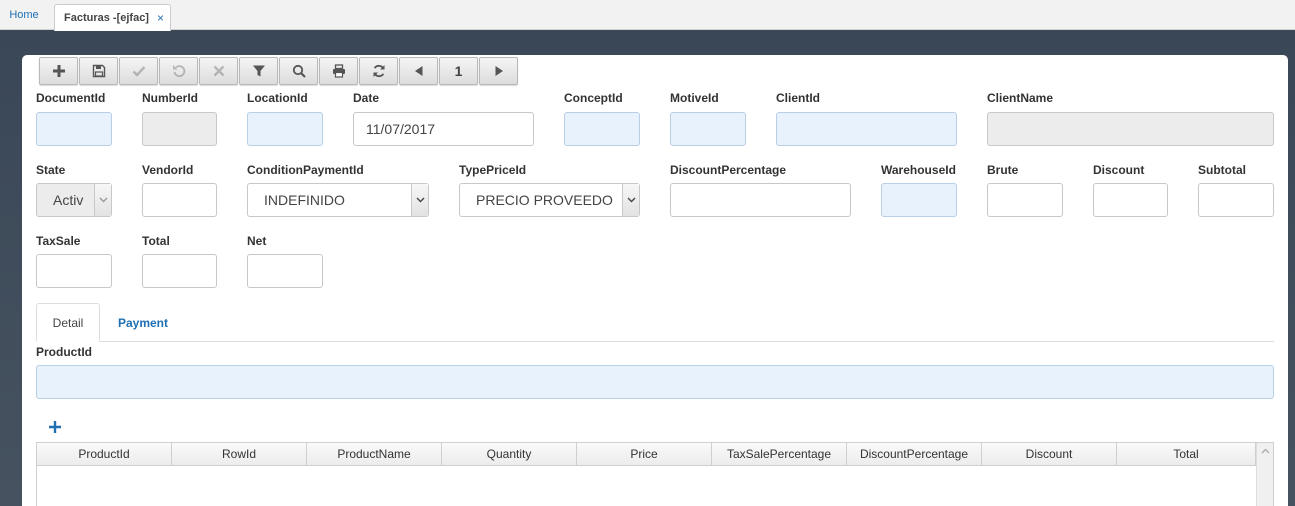 The height and width of the screenshot is (506, 1295). I want to click on save-icon, so click(98, 71).